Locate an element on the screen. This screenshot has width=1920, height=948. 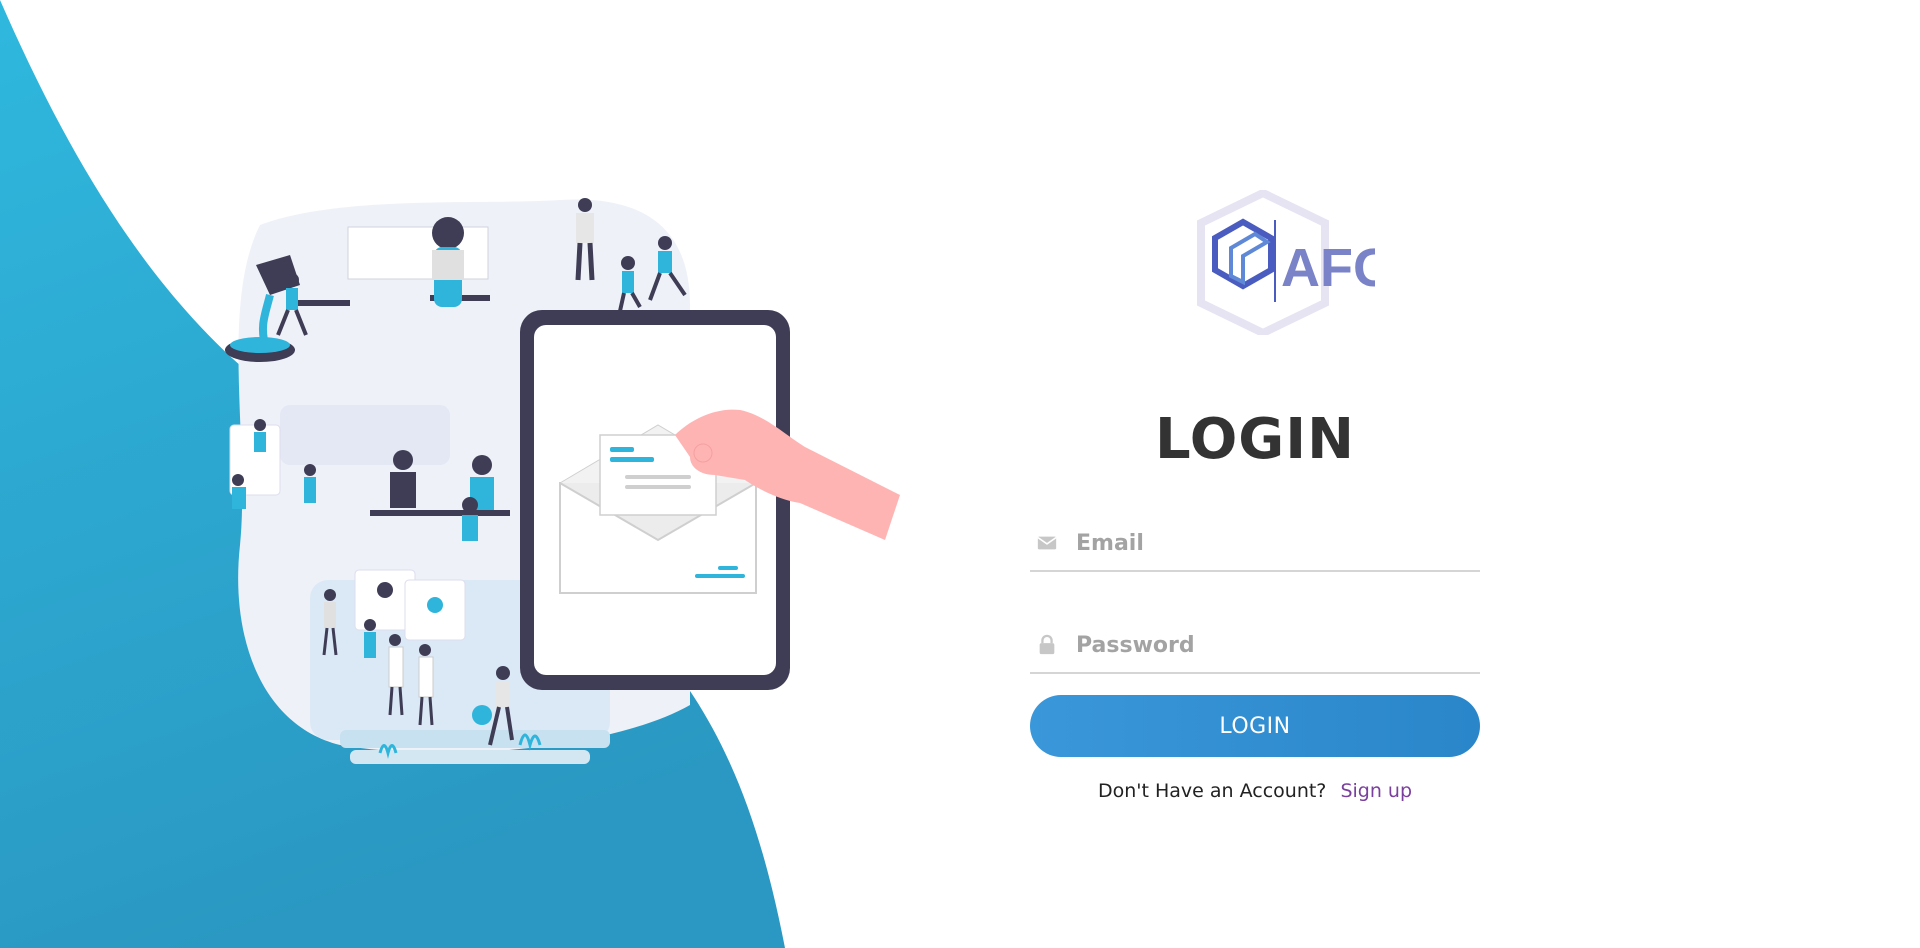
lock-icon is located at coordinates (1047, 644).